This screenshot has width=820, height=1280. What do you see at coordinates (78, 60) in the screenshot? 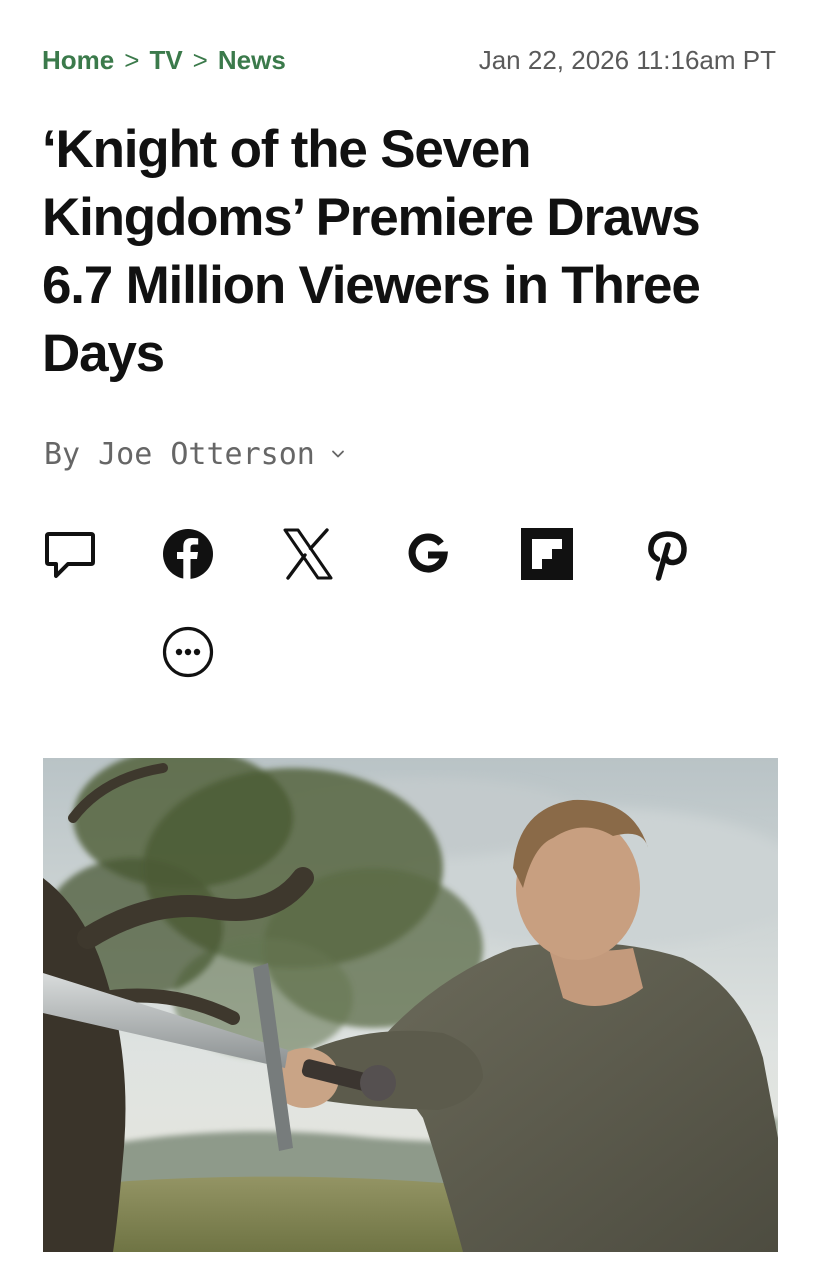
I see `breadcrumb-home: Home` at bounding box center [78, 60].